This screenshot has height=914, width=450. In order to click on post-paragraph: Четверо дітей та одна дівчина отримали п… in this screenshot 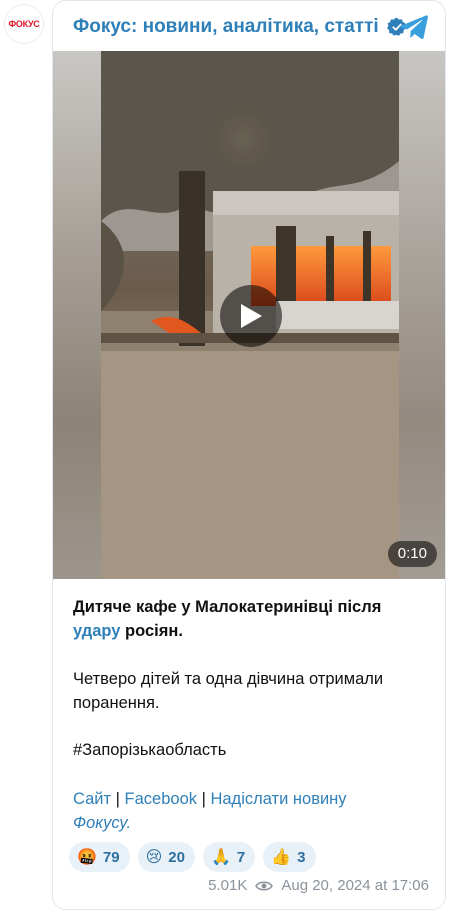, I will do `click(228, 691)`.